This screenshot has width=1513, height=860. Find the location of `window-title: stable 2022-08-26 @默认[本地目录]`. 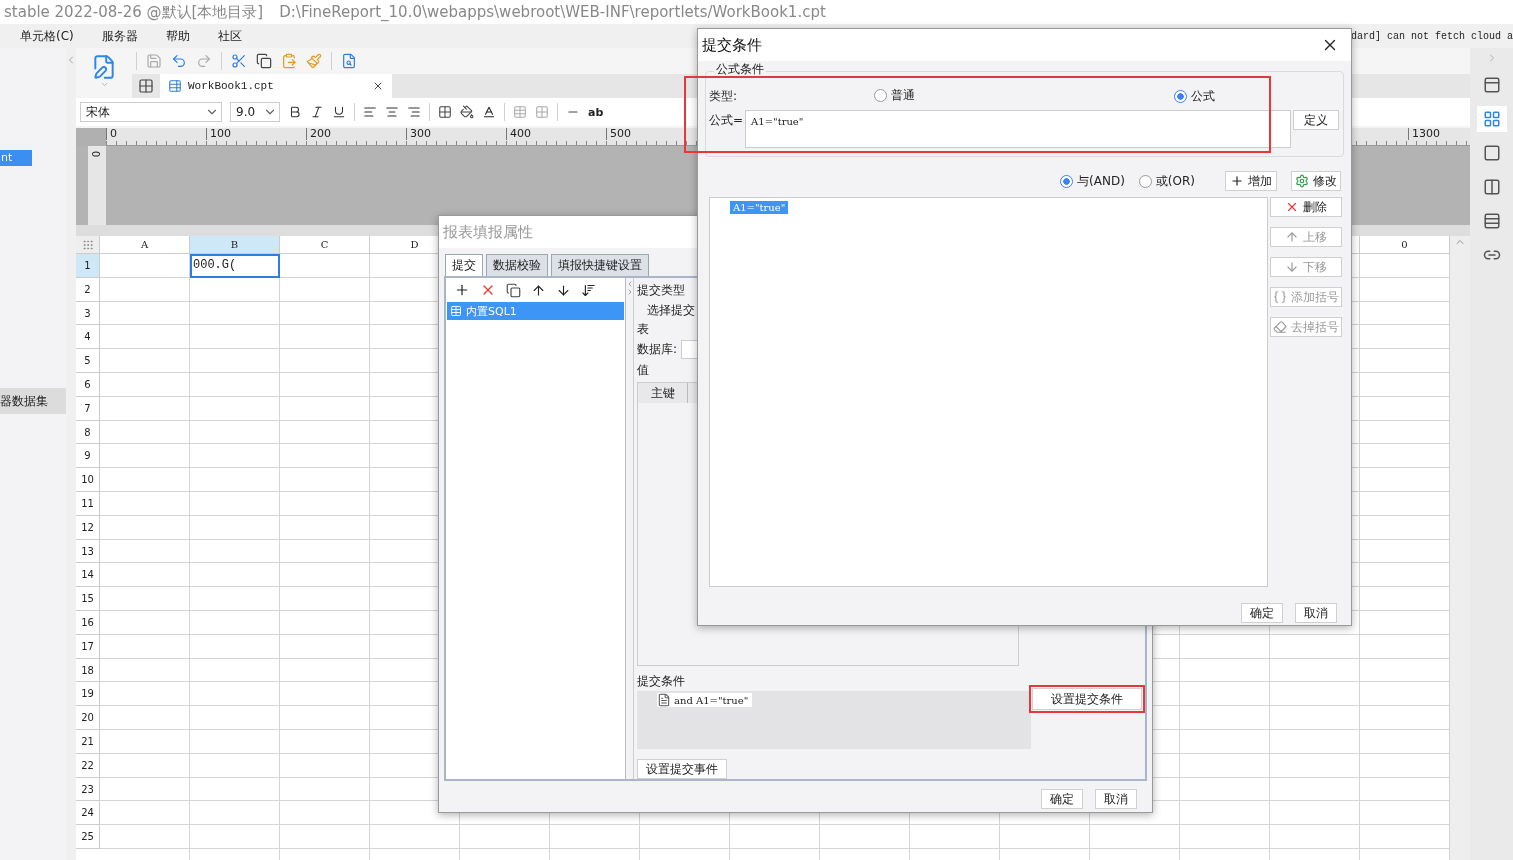

window-title: stable 2022-08-26 @默认[本地目录] is located at coordinates (134, 12).